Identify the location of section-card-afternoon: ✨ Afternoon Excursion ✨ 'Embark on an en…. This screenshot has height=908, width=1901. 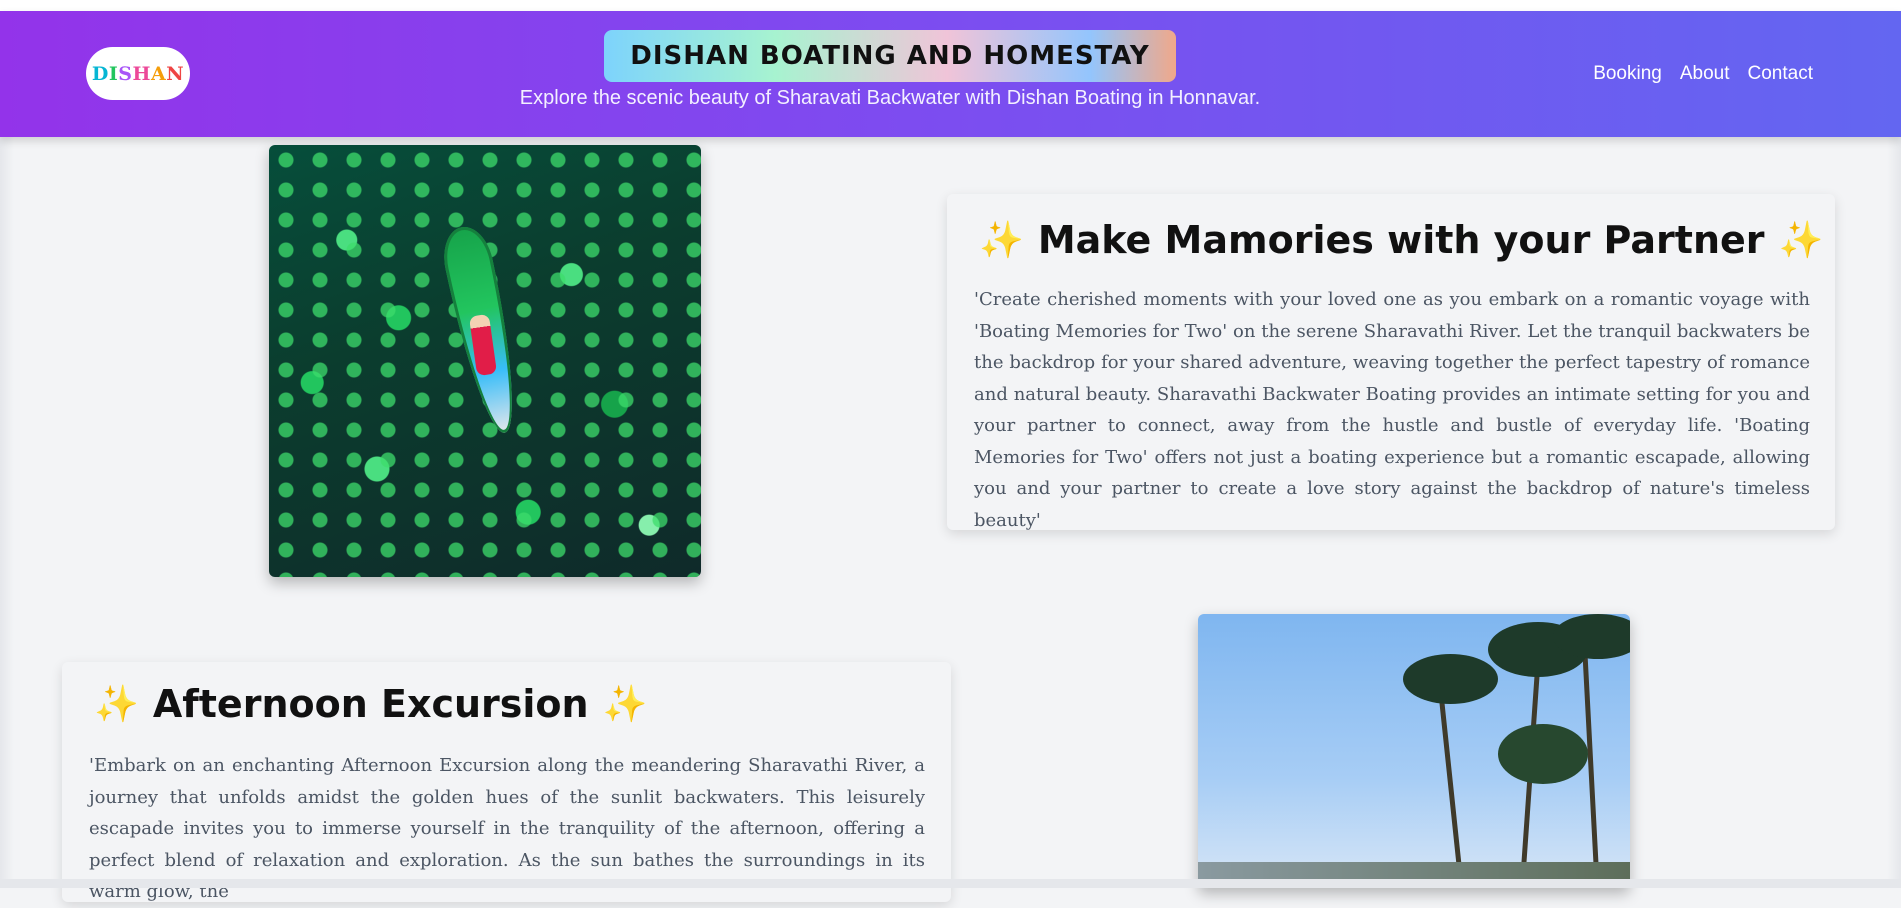
(506, 782).